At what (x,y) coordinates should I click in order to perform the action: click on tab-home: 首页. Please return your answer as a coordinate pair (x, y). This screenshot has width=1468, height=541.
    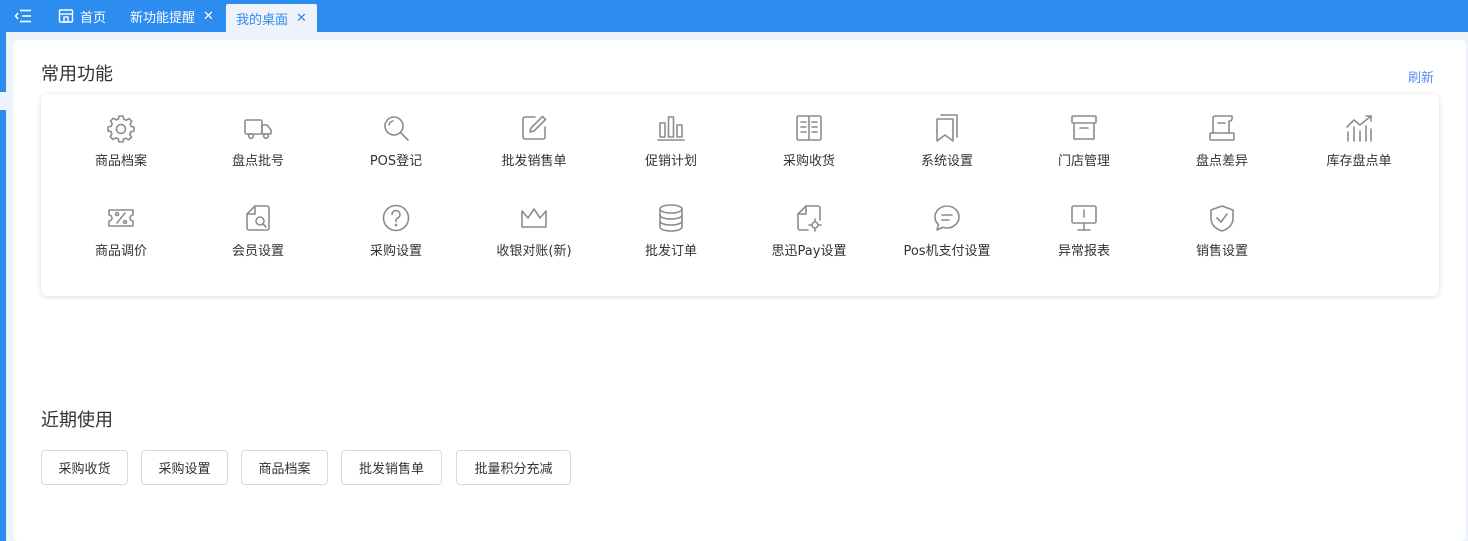
    Looking at the image, I should click on (82, 16).